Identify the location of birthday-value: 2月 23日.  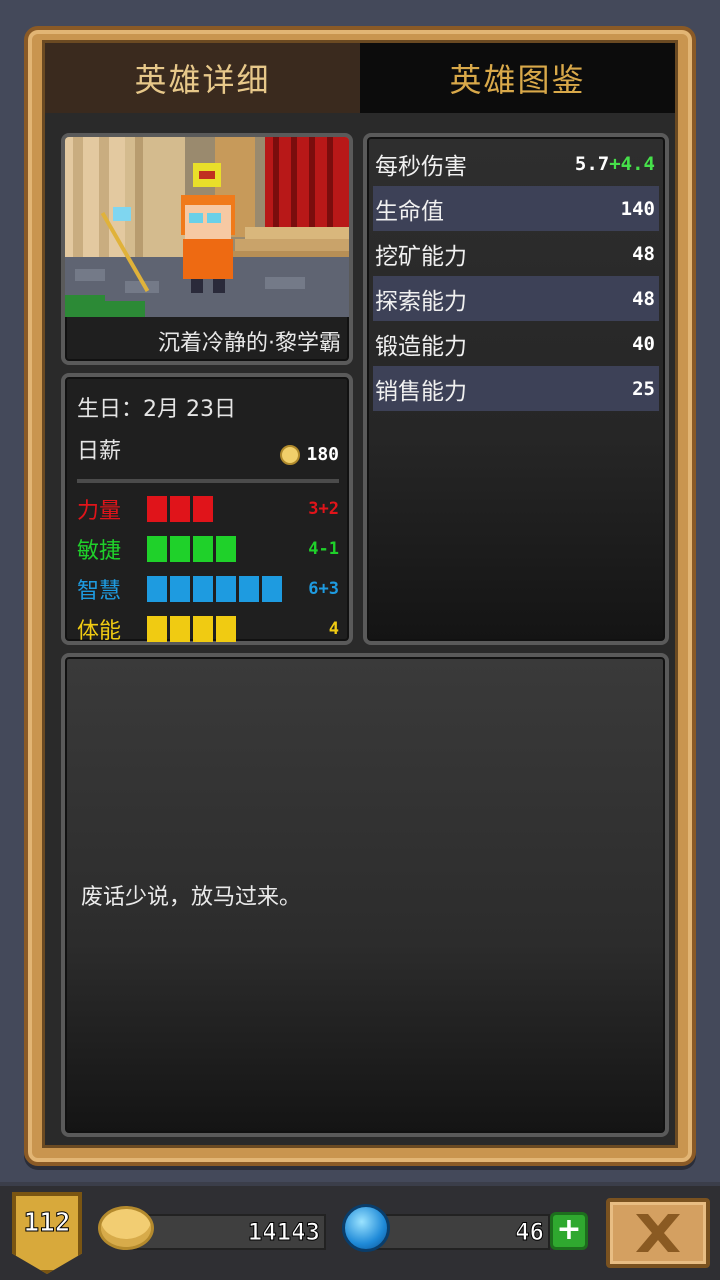
(190, 409).